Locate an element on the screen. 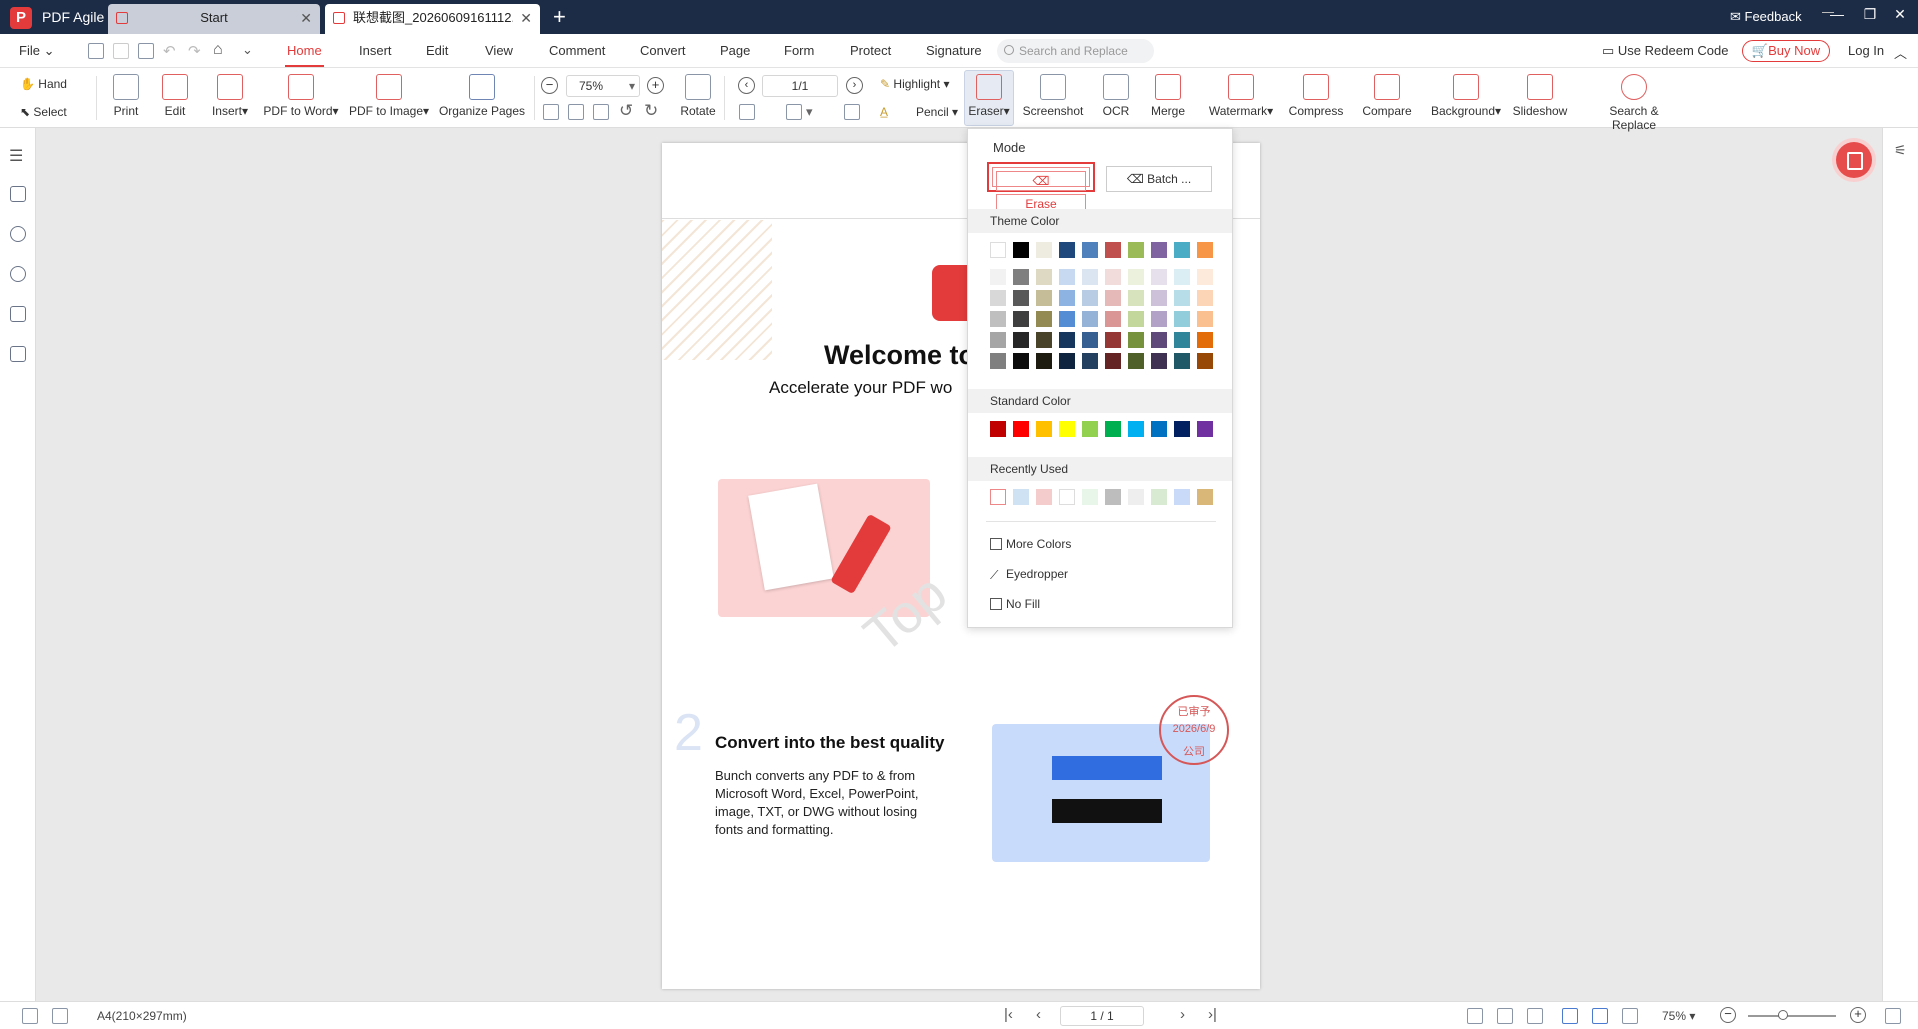 This screenshot has width=1918, height=1029. menu-icon: ☰ is located at coordinates (16, 156).